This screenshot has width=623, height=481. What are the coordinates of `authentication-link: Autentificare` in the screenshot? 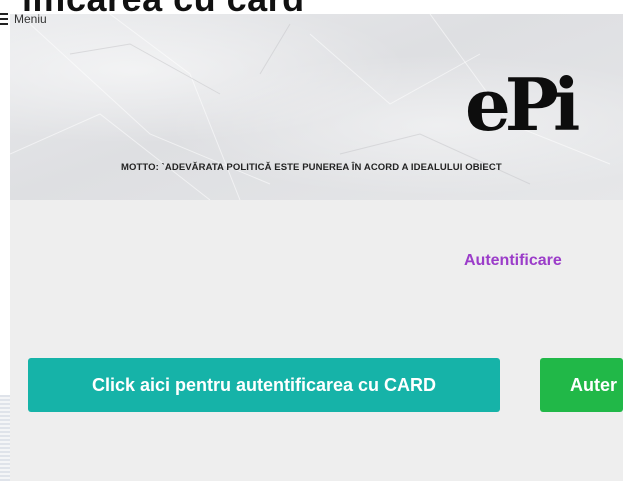 It's located at (513, 261).